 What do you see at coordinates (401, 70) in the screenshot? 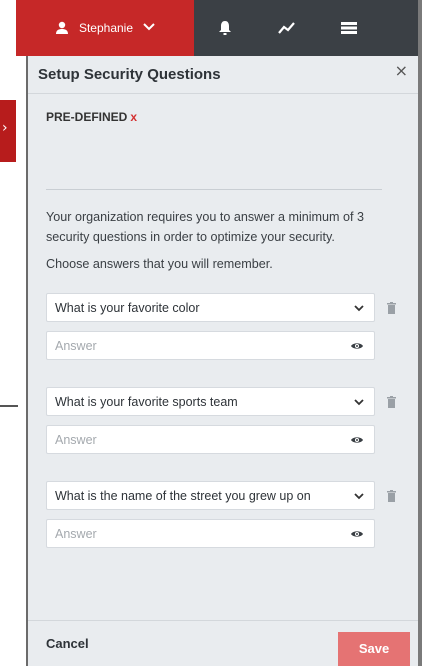
I see `close-icon: ×` at bounding box center [401, 70].